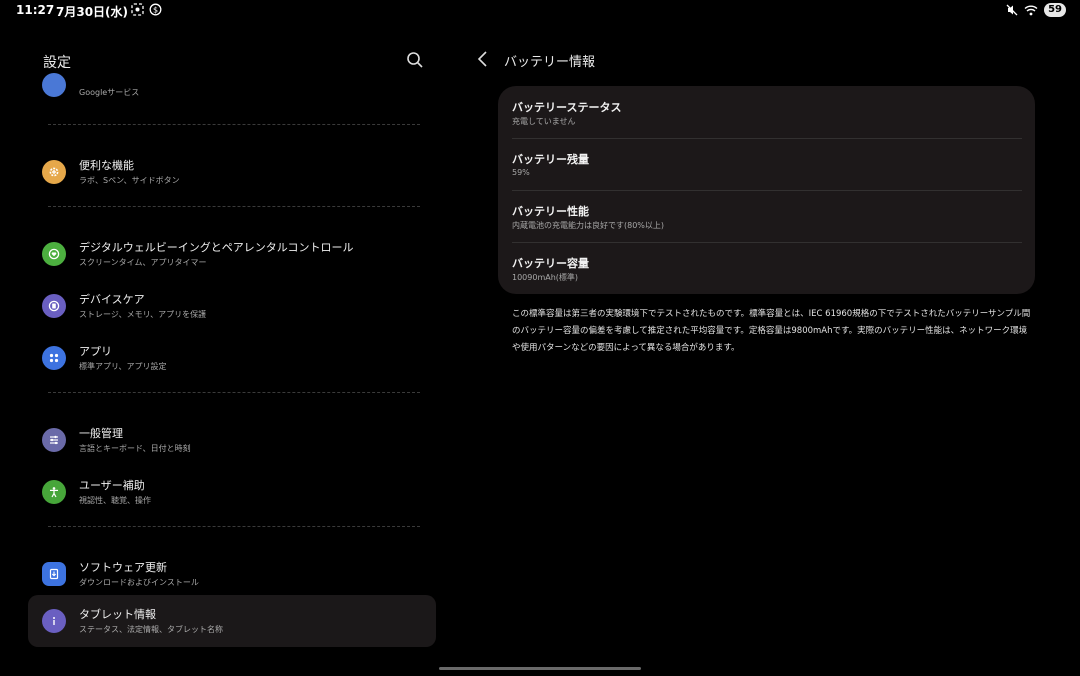 This screenshot has height=676, width=1080. I want to click on item-subtitle: 視認性、聴覚、操作, so click(115, 500).